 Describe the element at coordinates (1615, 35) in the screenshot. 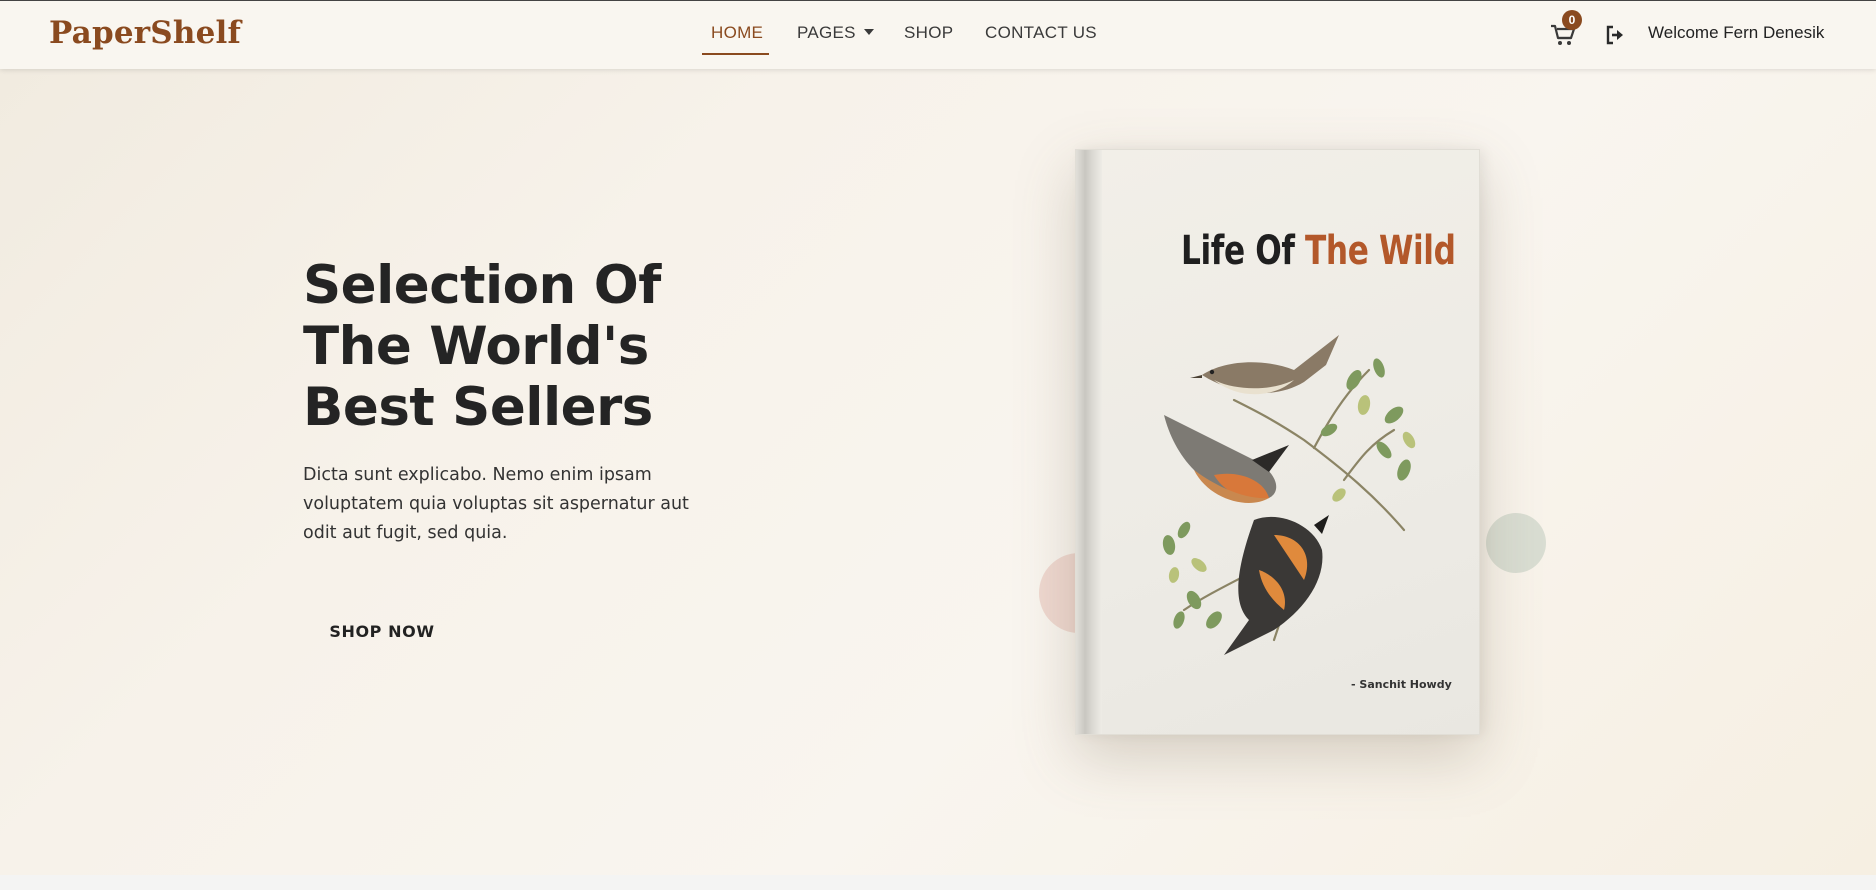

I see `sign-out-icon` at that location.